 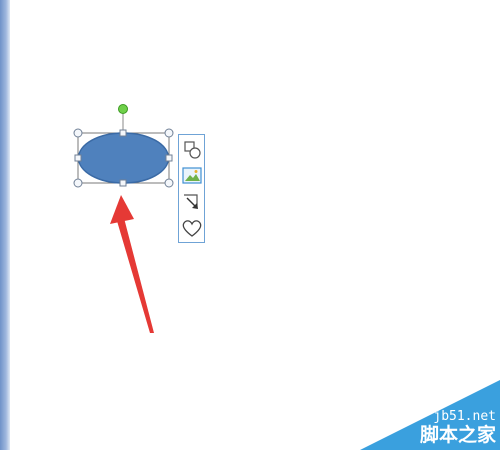 I want to click on resize-handle-top-right, so click(x=169, y=133).